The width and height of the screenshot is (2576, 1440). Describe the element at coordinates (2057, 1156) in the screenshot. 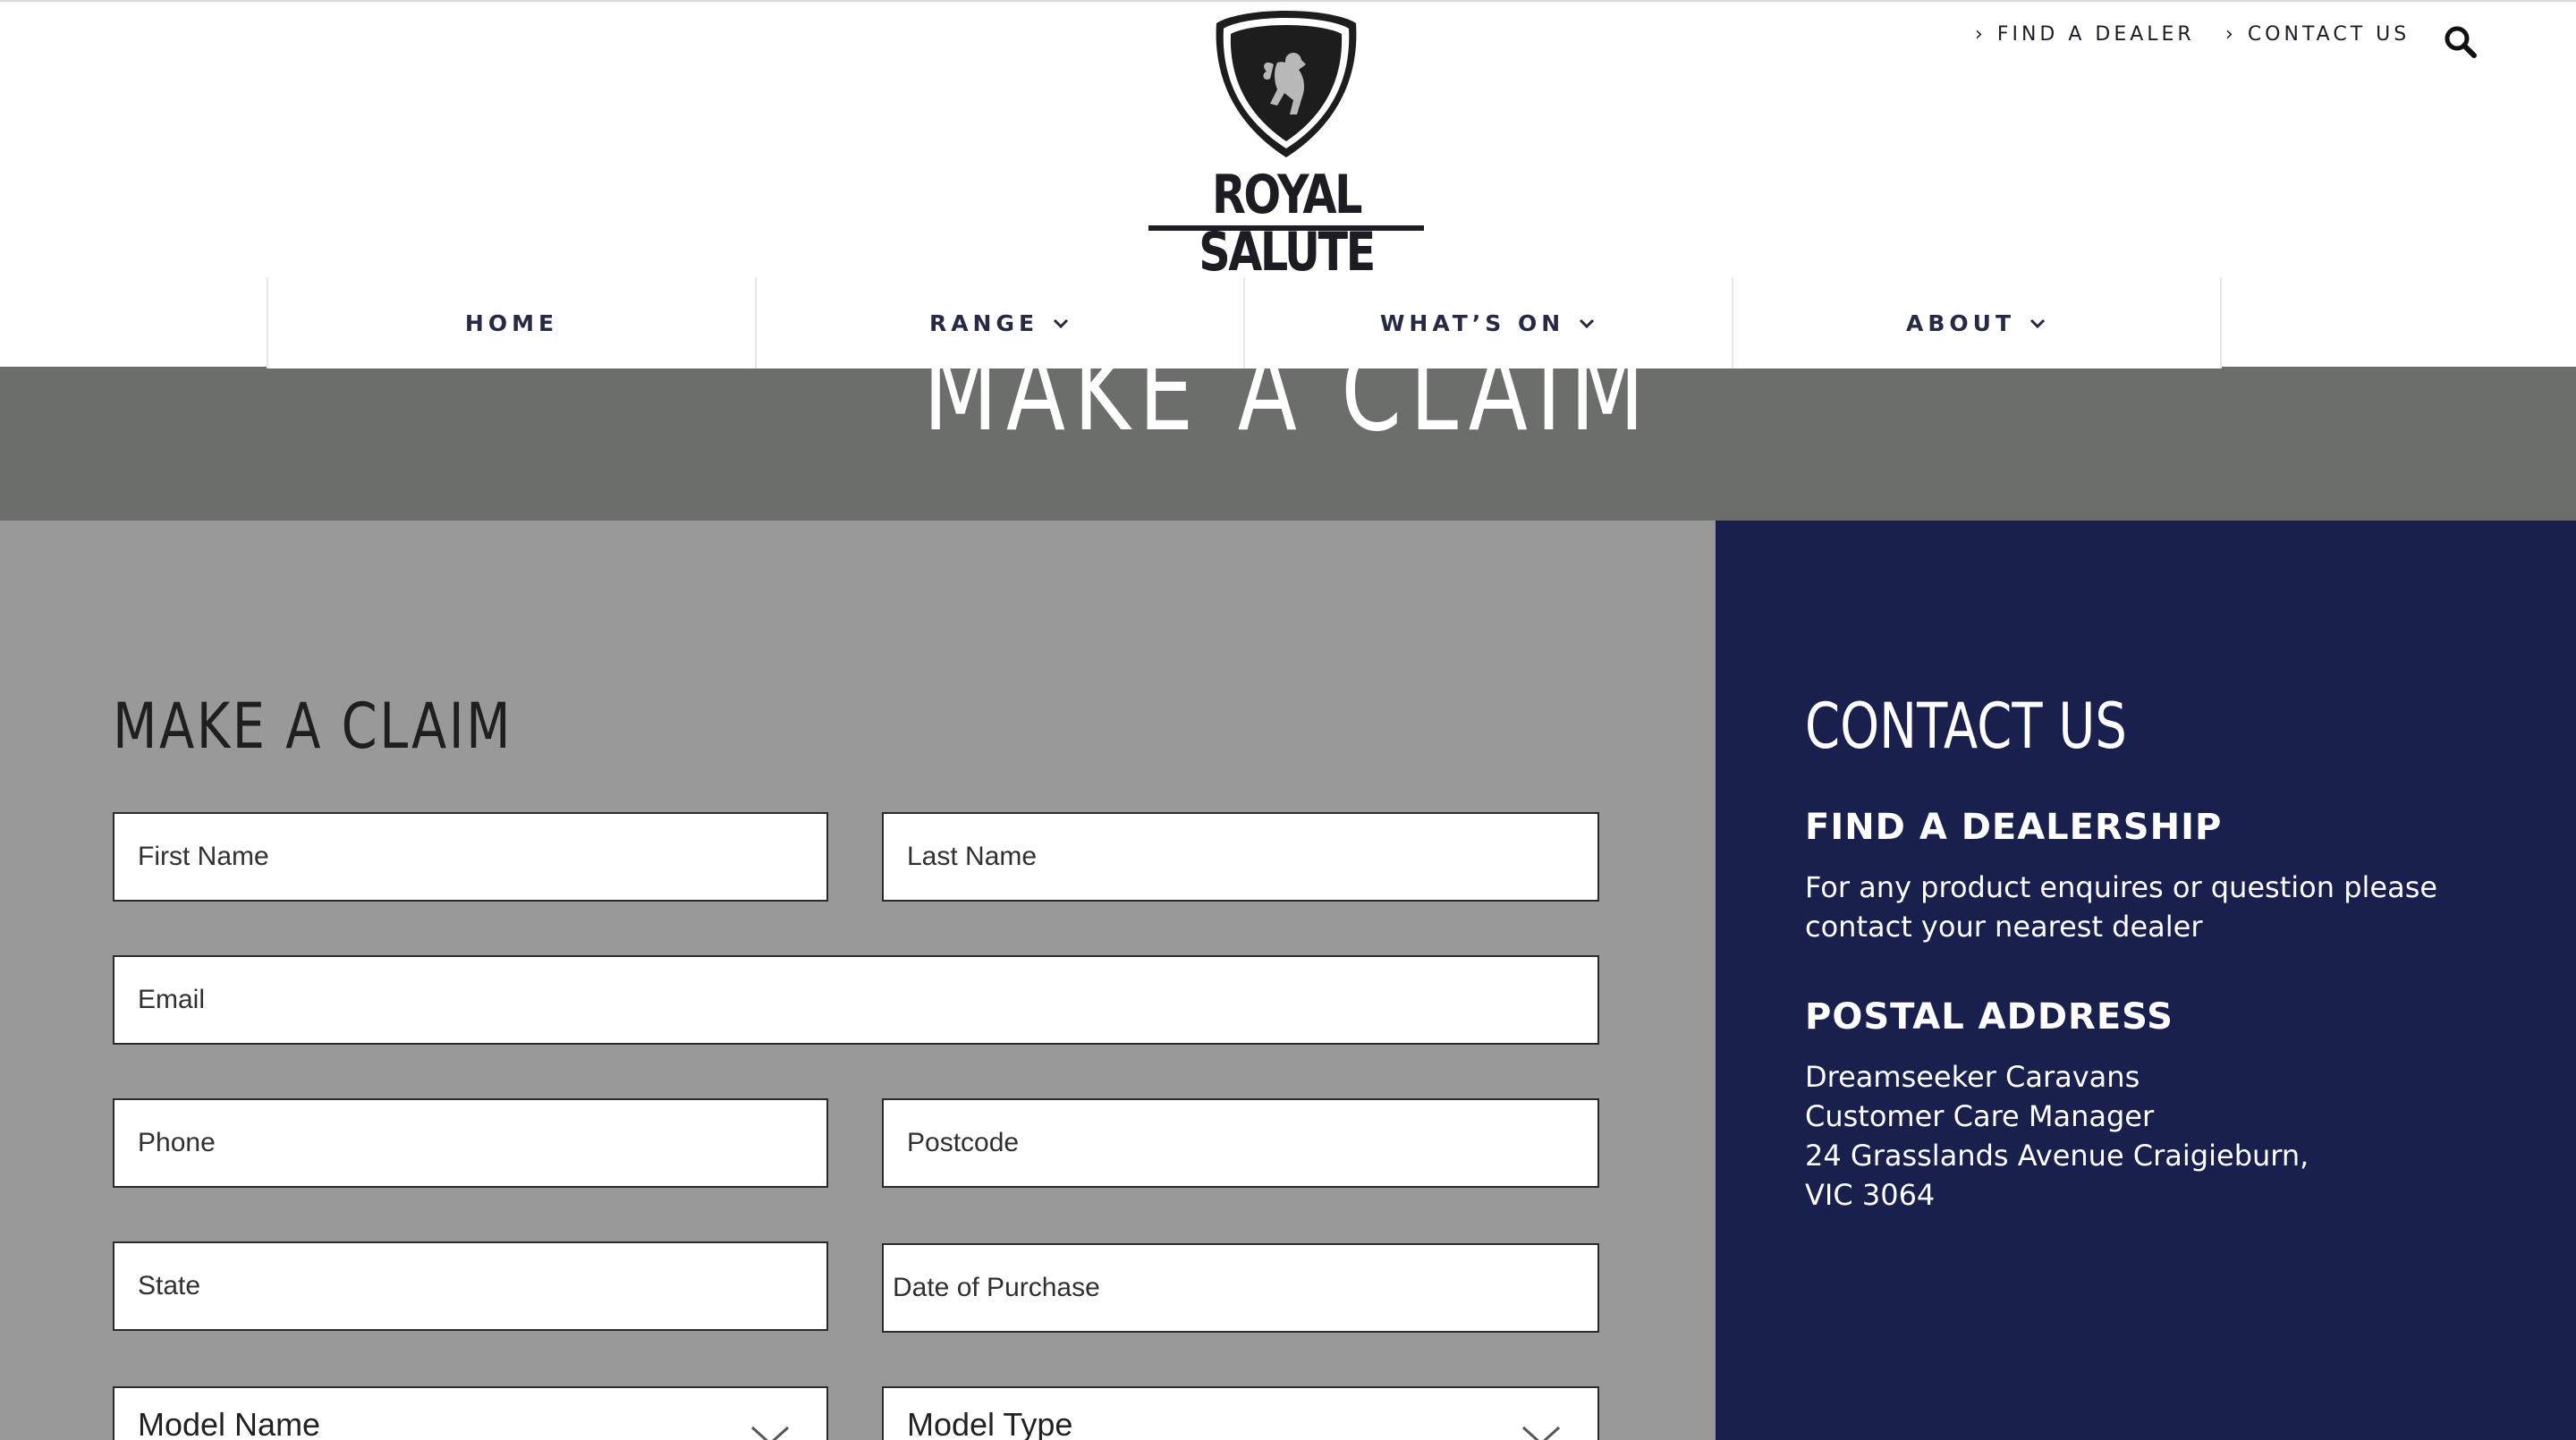

I see `postal-address-line: 24 Grasslands Avenue Craigieburn,` at that location.